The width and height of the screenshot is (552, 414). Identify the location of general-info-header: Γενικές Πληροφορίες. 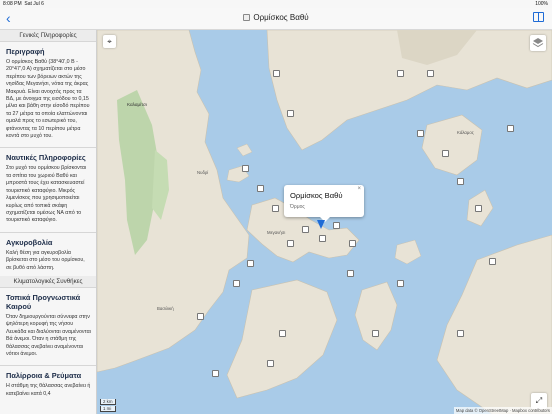
(48, 36).